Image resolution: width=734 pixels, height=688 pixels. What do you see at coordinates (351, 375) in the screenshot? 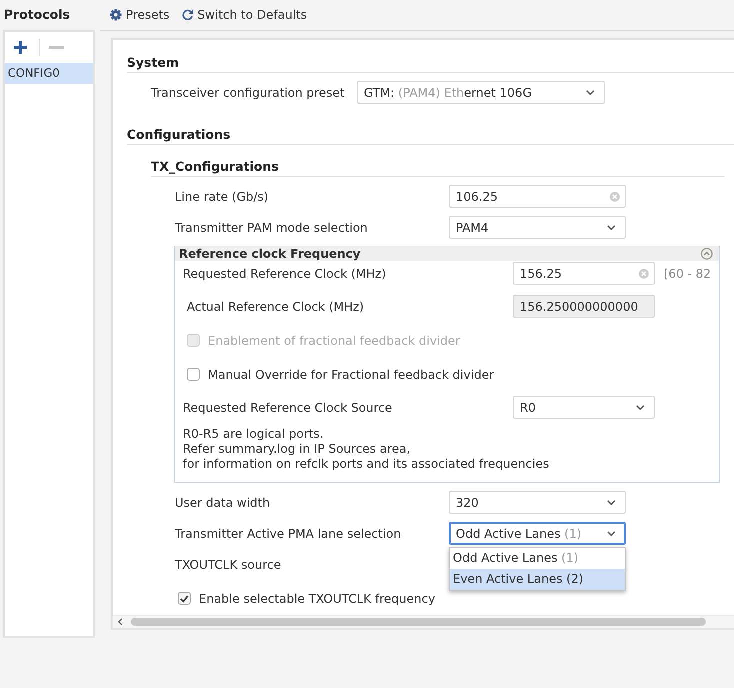
I see `checkbox-label: Manual Override for Fractional feedback divider` at bounding box center [351, 375].